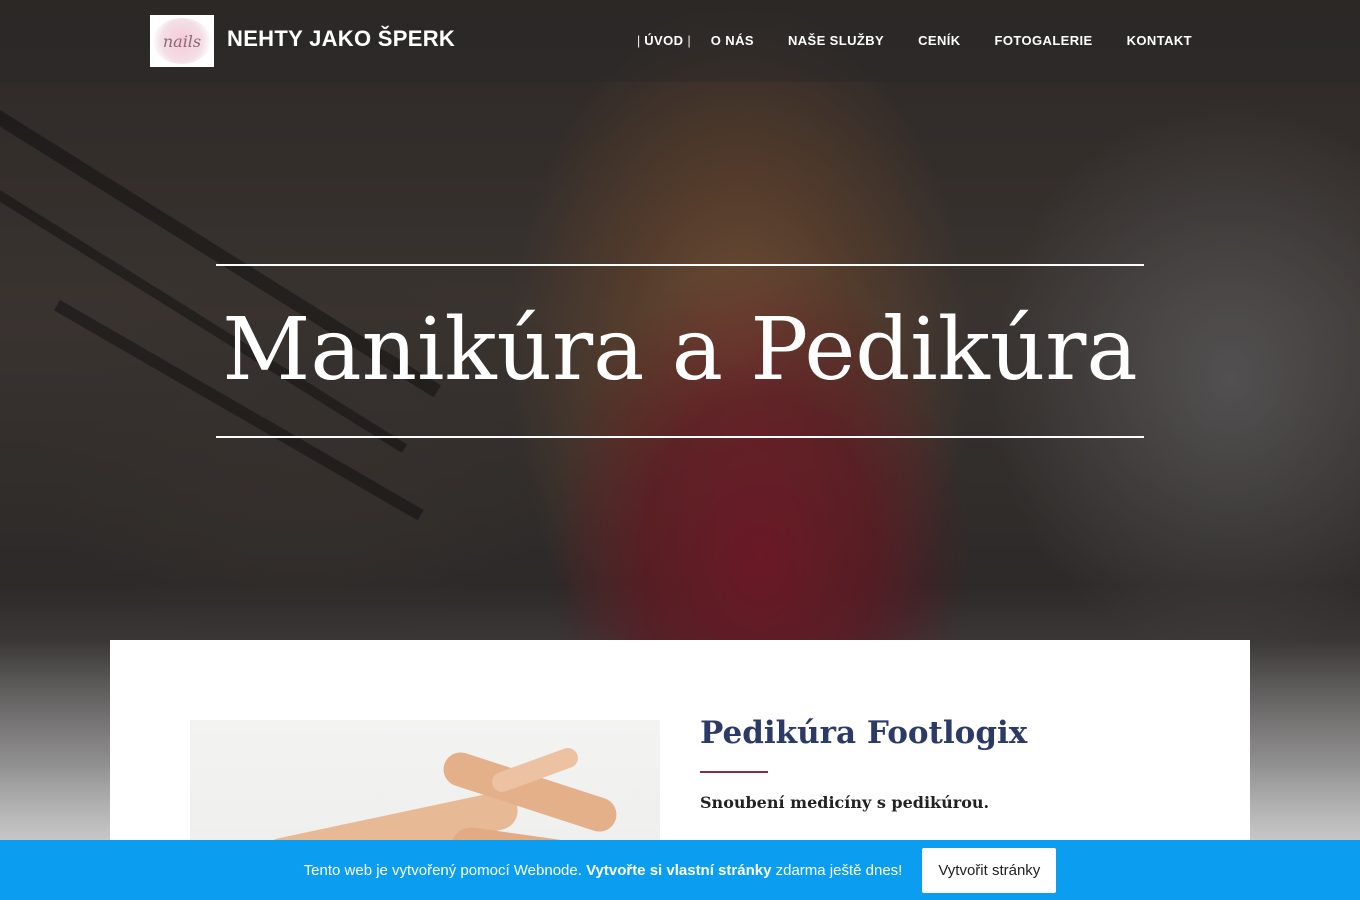 The width and height of the screenshot is (1360, 900). What do you see at coordinates (663, 40) in the screenshot?
I see `nav-item-uvod: ÚVOD` at bounding box center [663, 40].